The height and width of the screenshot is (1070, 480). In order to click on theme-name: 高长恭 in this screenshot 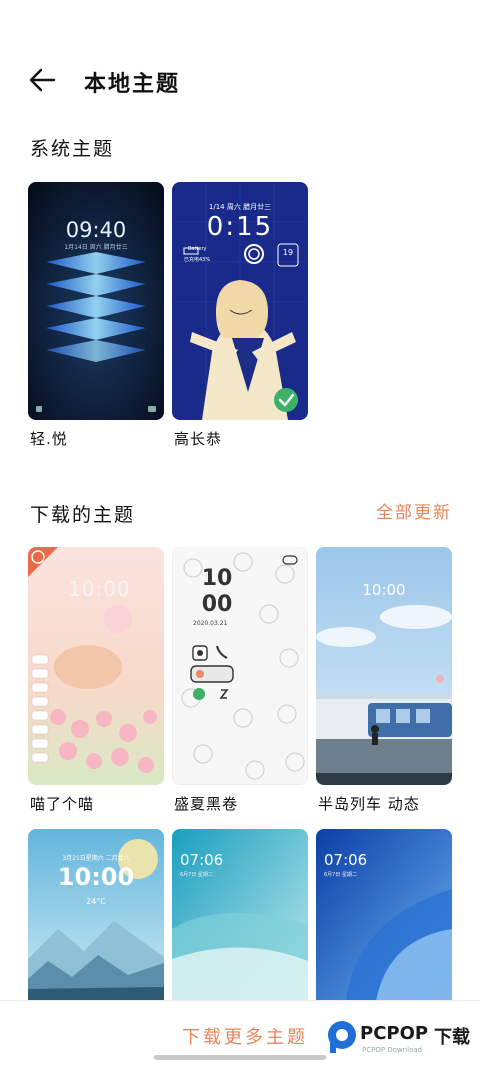, I will do `click(198, 439)`.